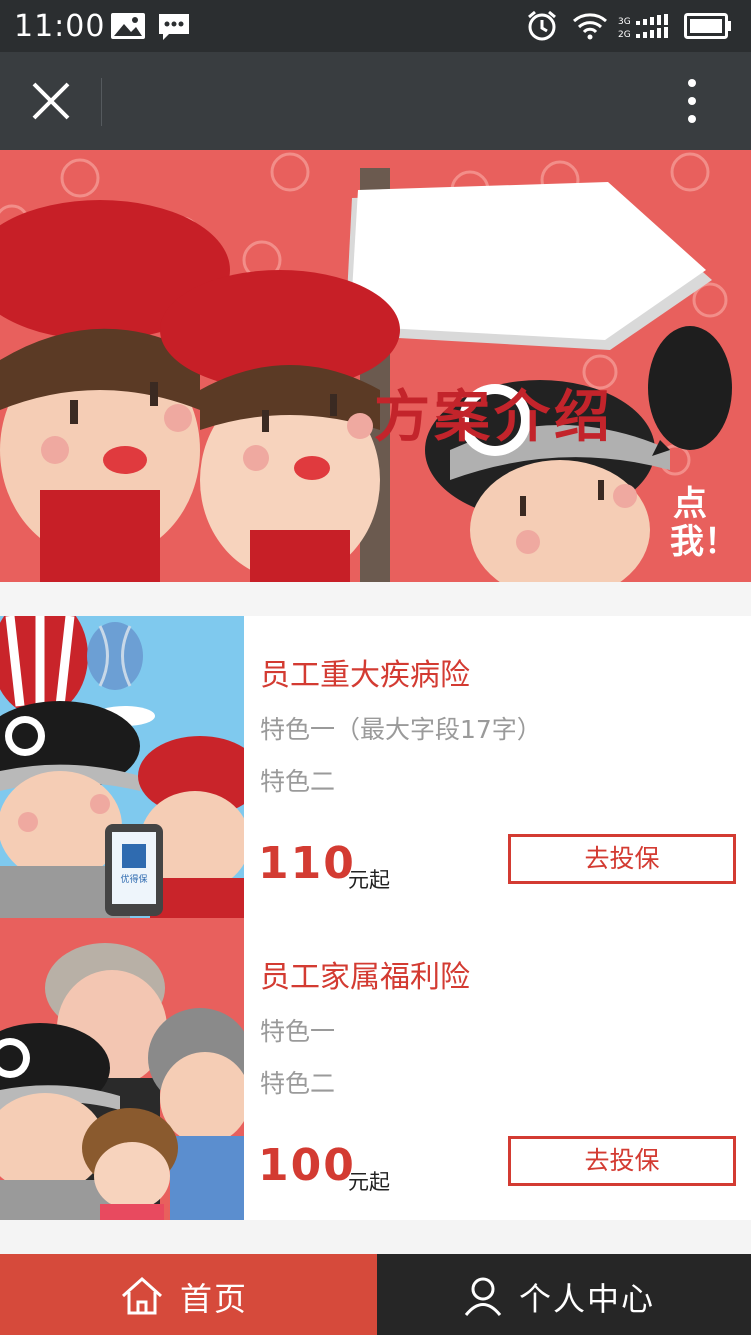 The image size is (751, 1335). Describe the element at coordinates (401, 729) in the screenshot. I see `product-feature-1: 特色一（最大字段17字）` at that location.